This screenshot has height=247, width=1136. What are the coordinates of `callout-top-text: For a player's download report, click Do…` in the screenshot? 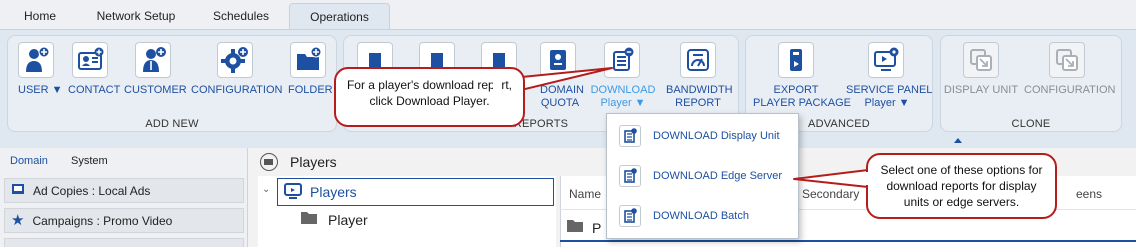 It's located at (429, 93).